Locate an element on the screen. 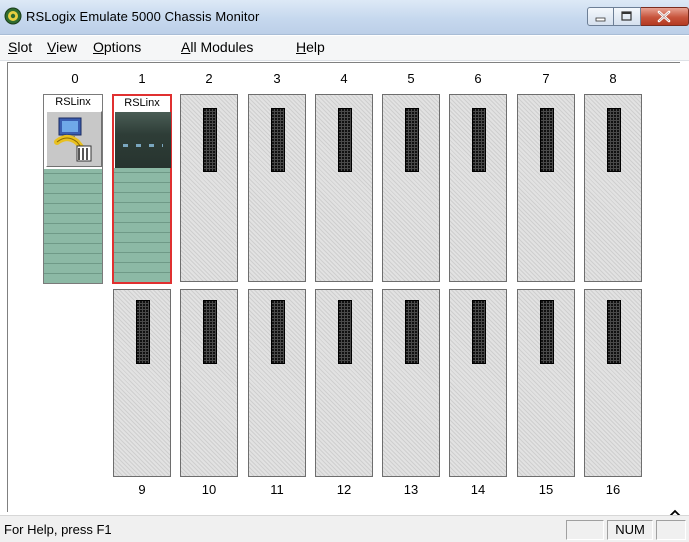 This screenshot has width=689, height=542. module-slot-0: RSLinx is located at coordinates (73, 189).